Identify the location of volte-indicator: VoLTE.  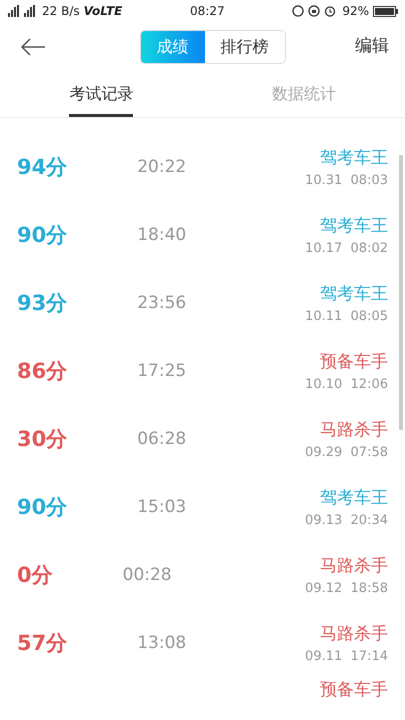
(103, 11).